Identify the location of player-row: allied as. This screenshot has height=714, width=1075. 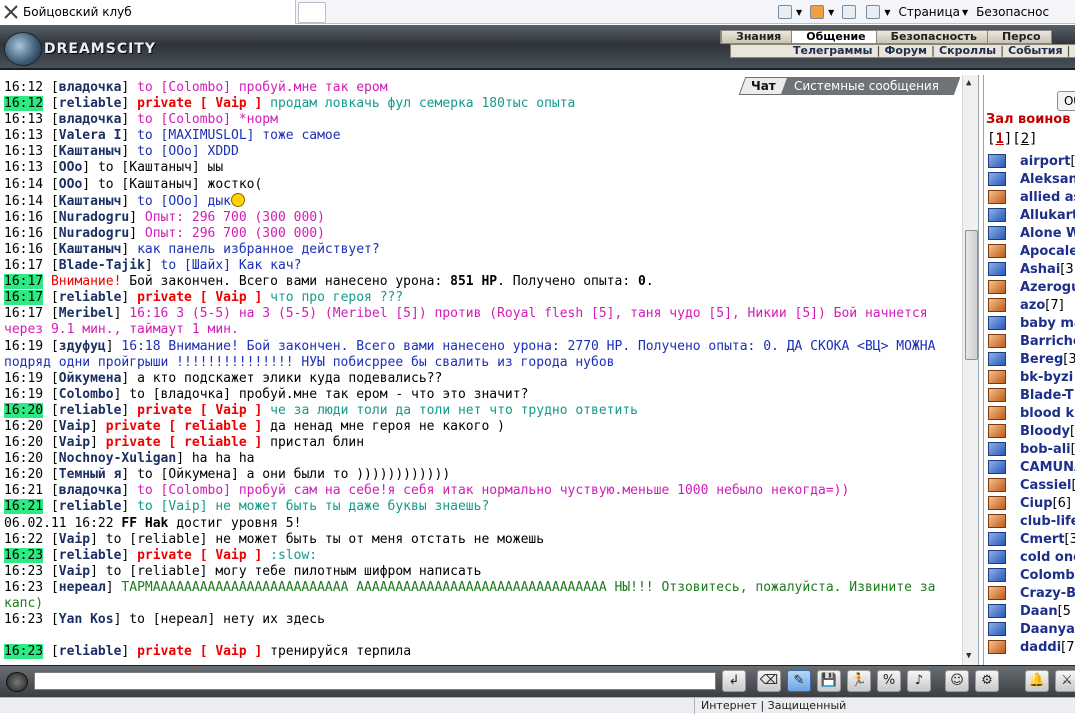
(1031, 197).